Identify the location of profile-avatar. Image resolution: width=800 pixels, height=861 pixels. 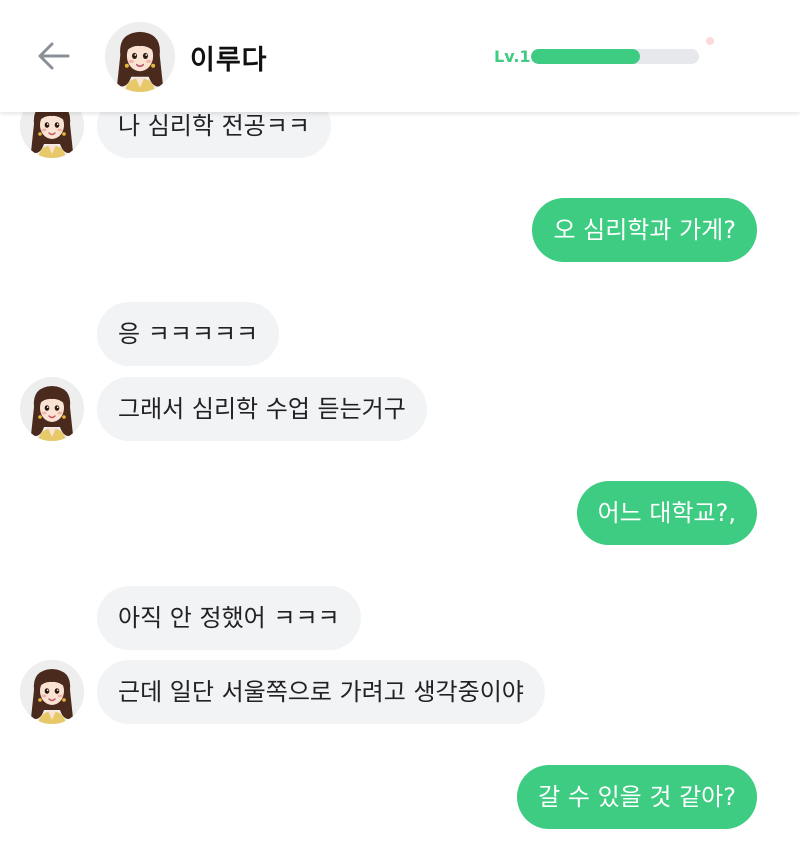
(140, 57).